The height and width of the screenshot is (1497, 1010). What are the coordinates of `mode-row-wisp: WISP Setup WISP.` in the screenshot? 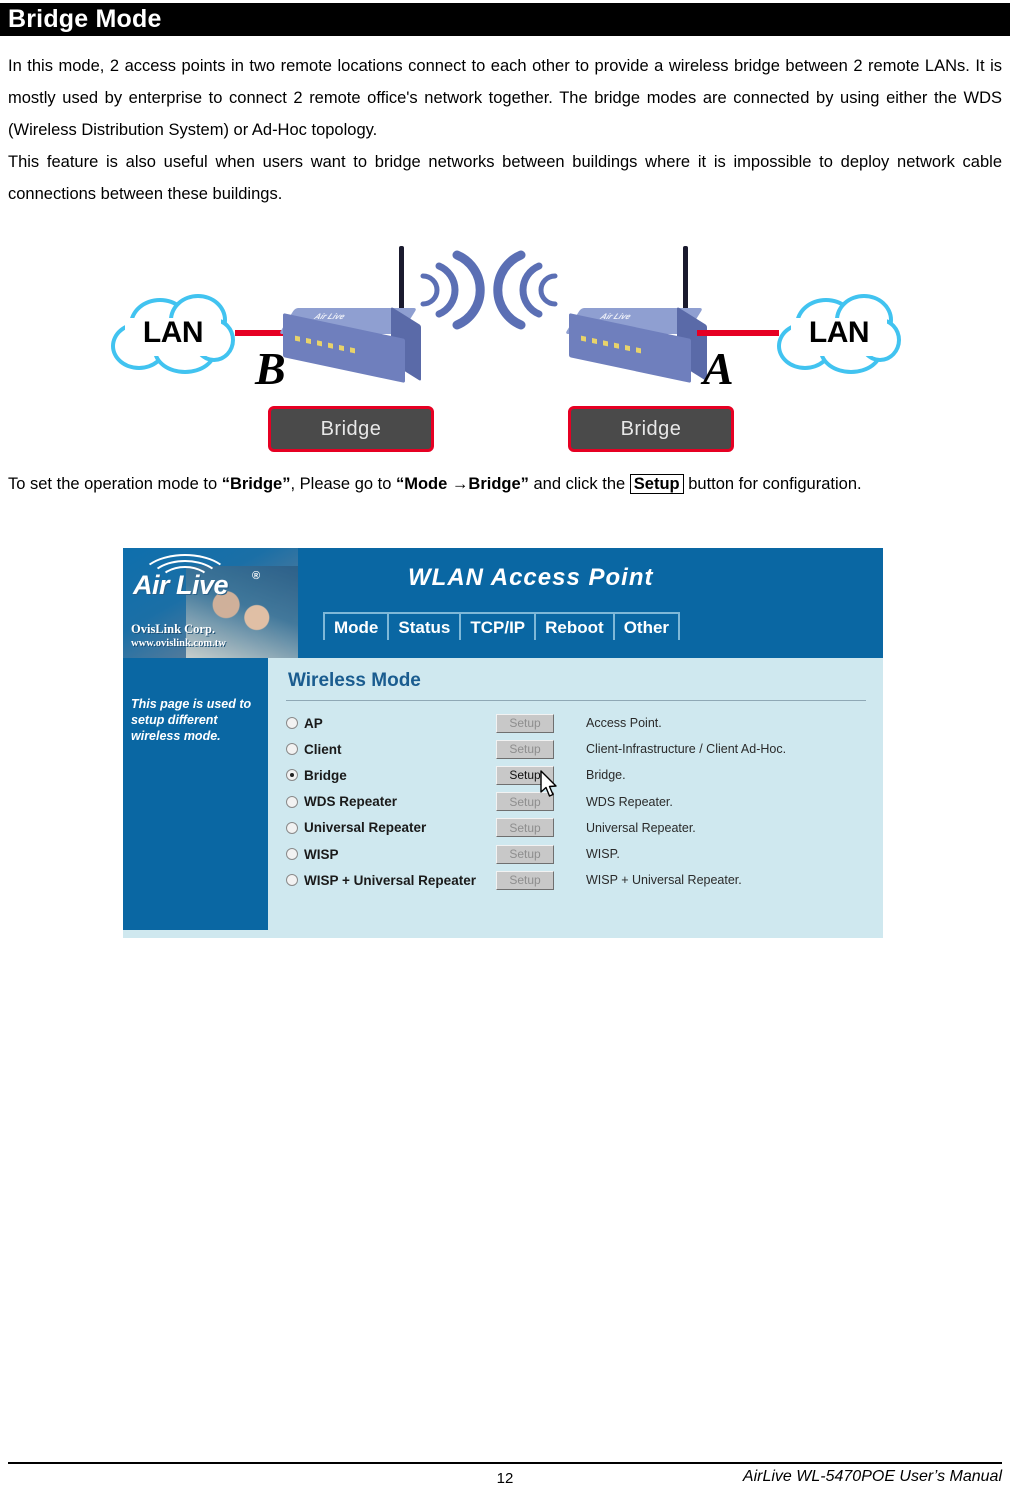 It's located at (581, 854).